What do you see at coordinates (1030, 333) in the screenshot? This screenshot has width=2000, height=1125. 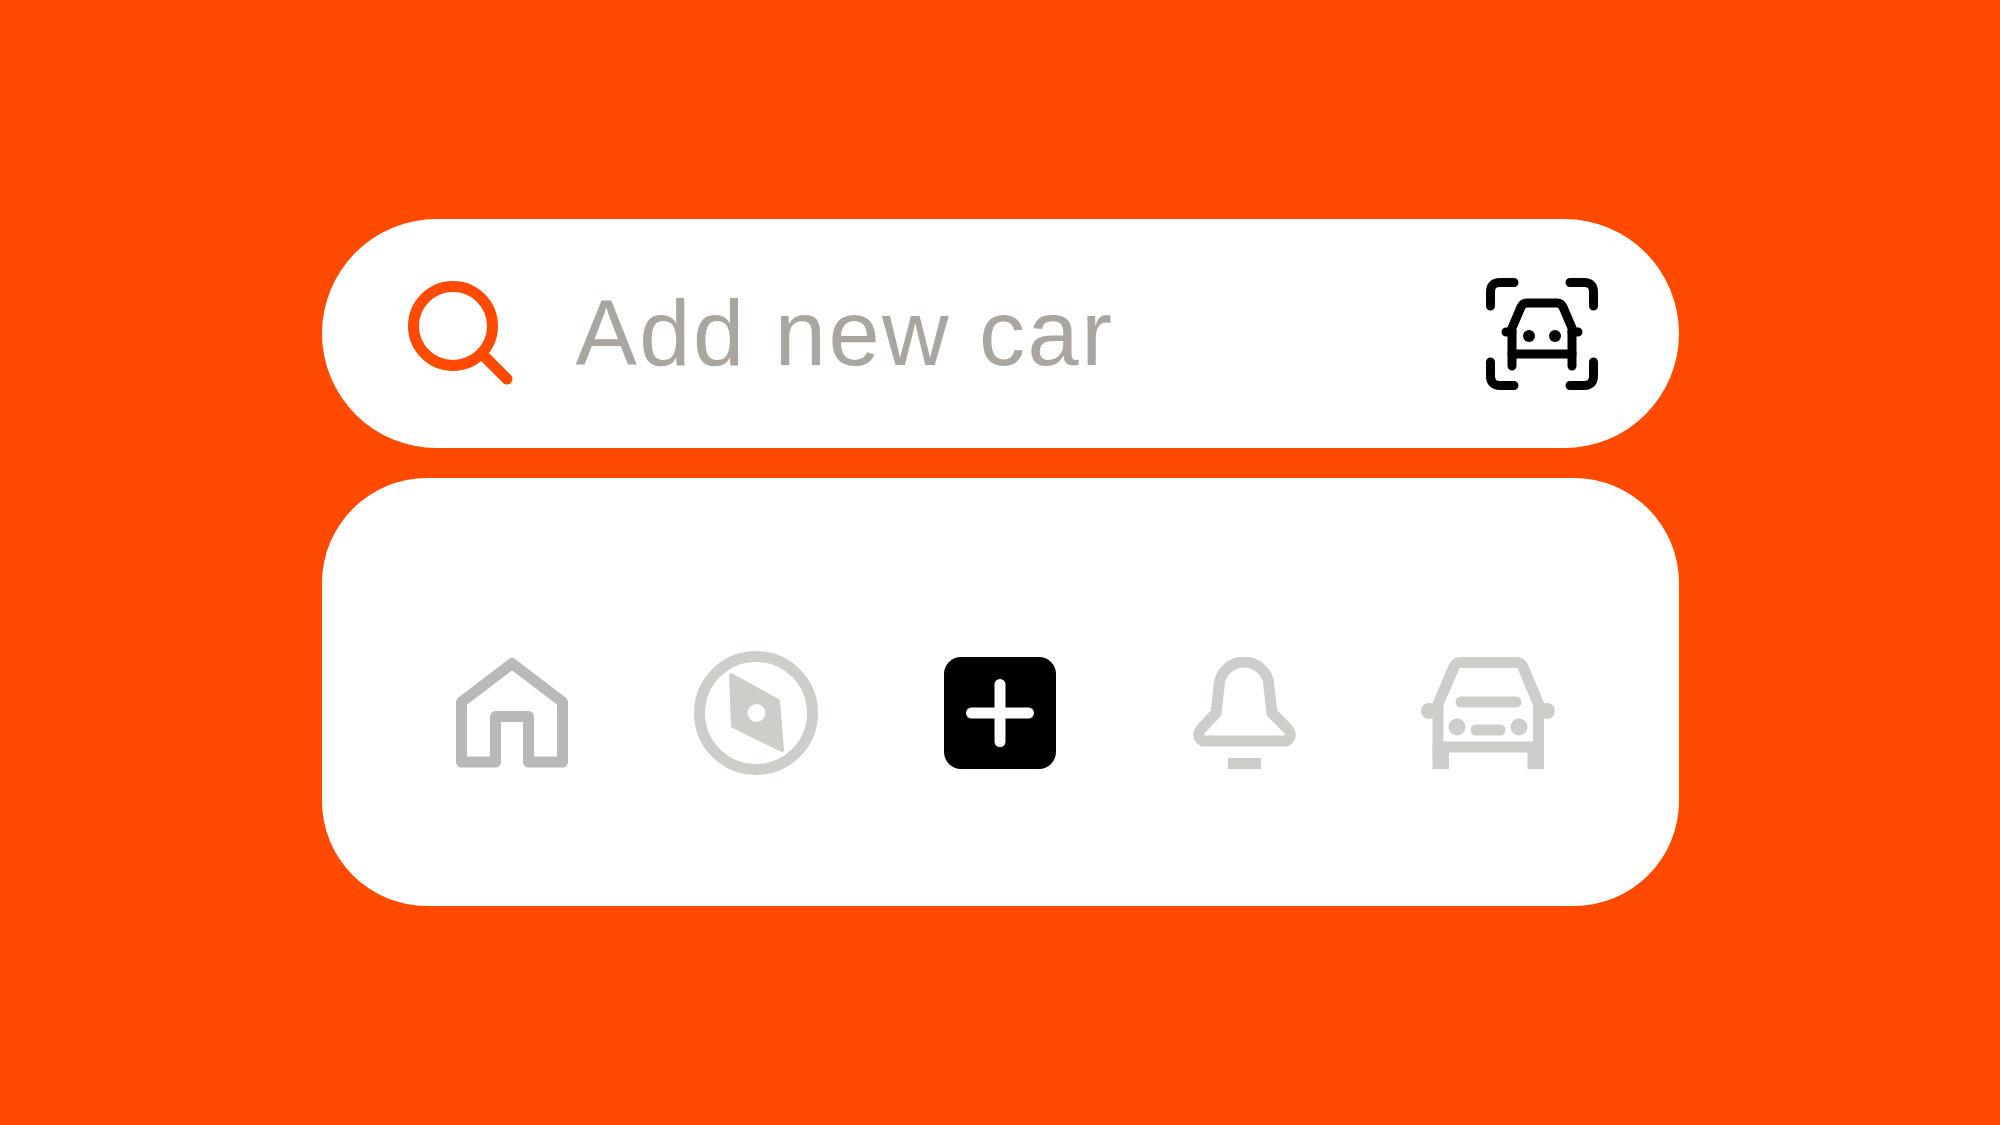 I see `search-input: Add new car` at bounding box center [1030, 333].